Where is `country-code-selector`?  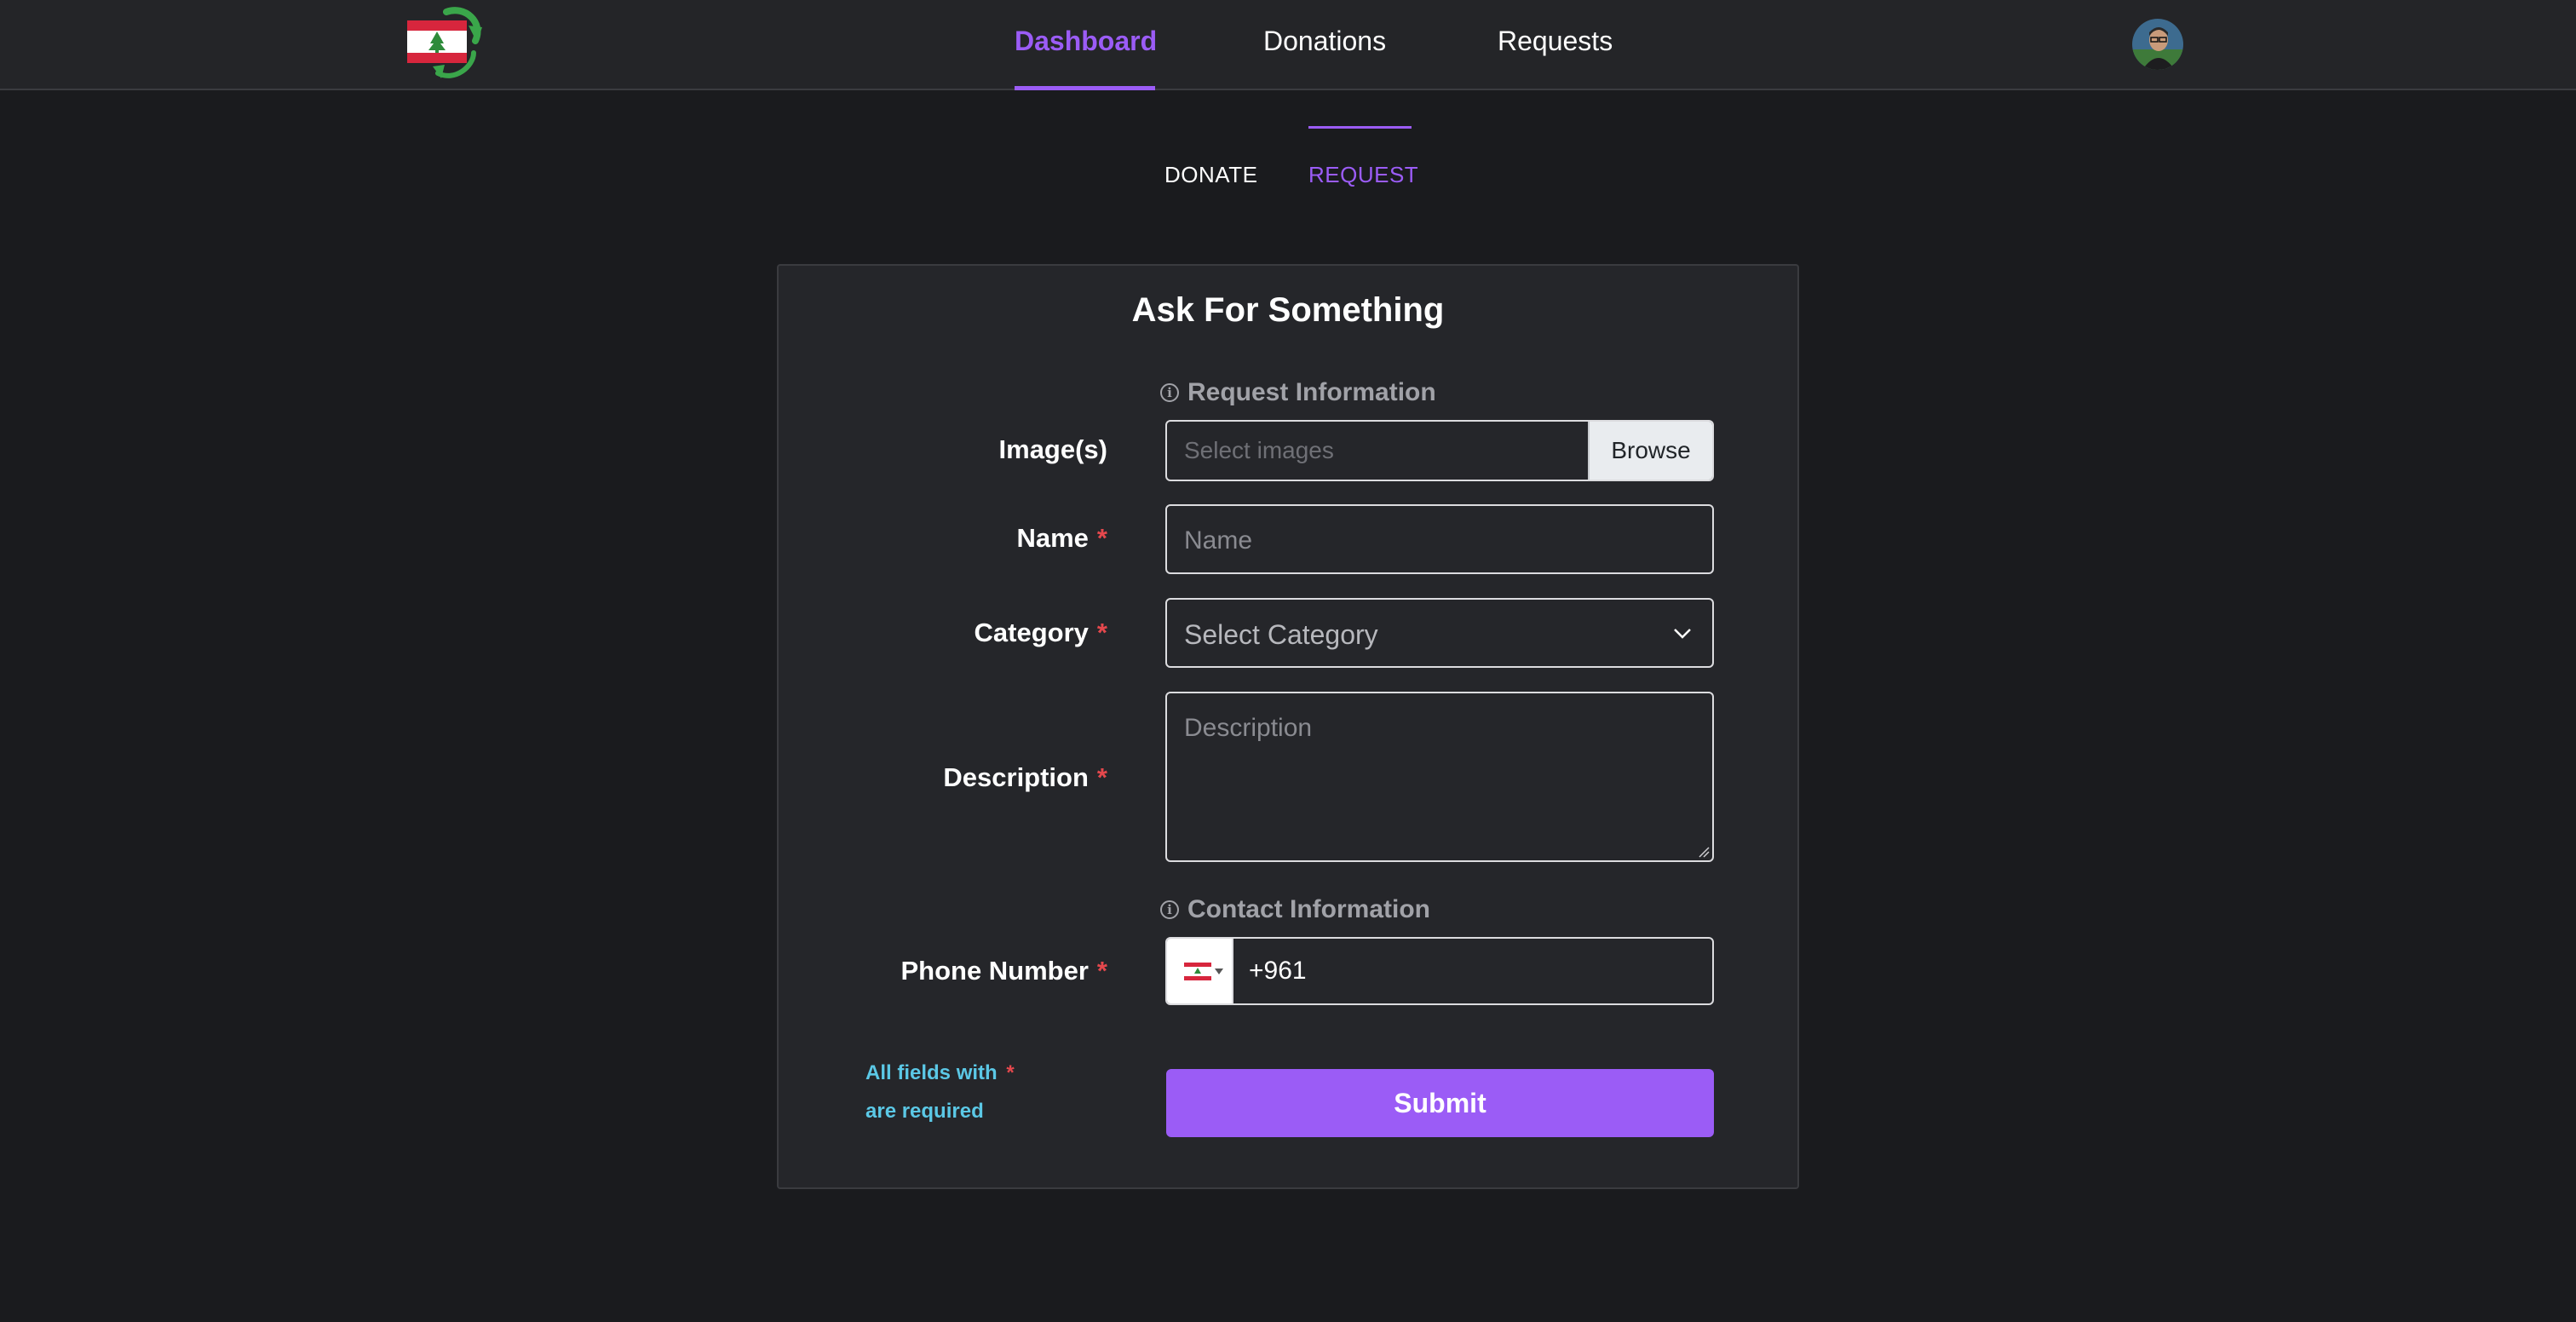 country-code-selector is located at coordinates (1200, 971).